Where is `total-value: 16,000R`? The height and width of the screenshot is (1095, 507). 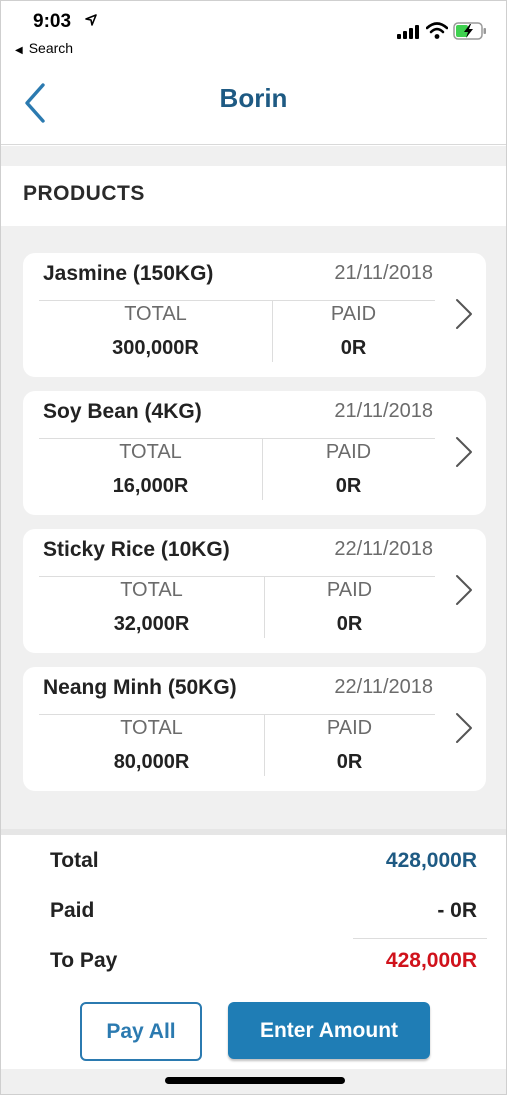 total-value: 16,000R is located at coordinates (150, 486).